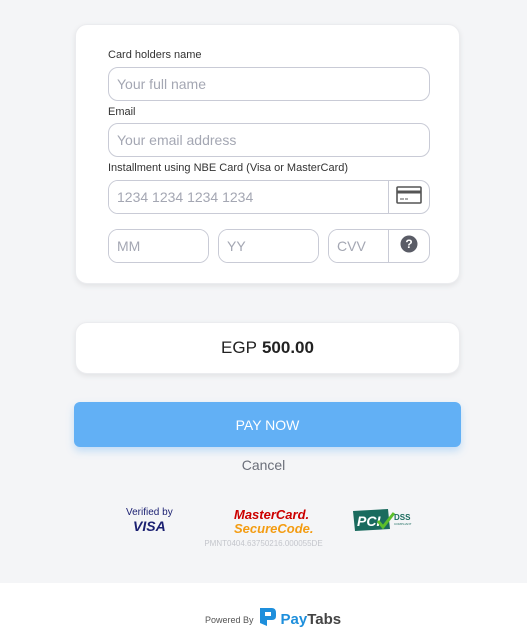 The image size is (527, 638). Describe the element at coordinates (229, 619) in the screenshot. I see `powered-by-text: Powered By` at that location.